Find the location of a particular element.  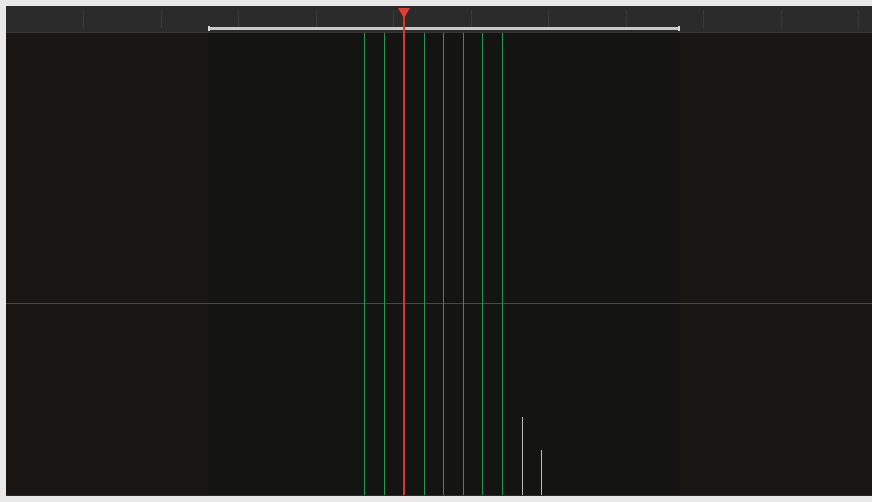

playhead-handle-icon is located at coordinates (404, 13).